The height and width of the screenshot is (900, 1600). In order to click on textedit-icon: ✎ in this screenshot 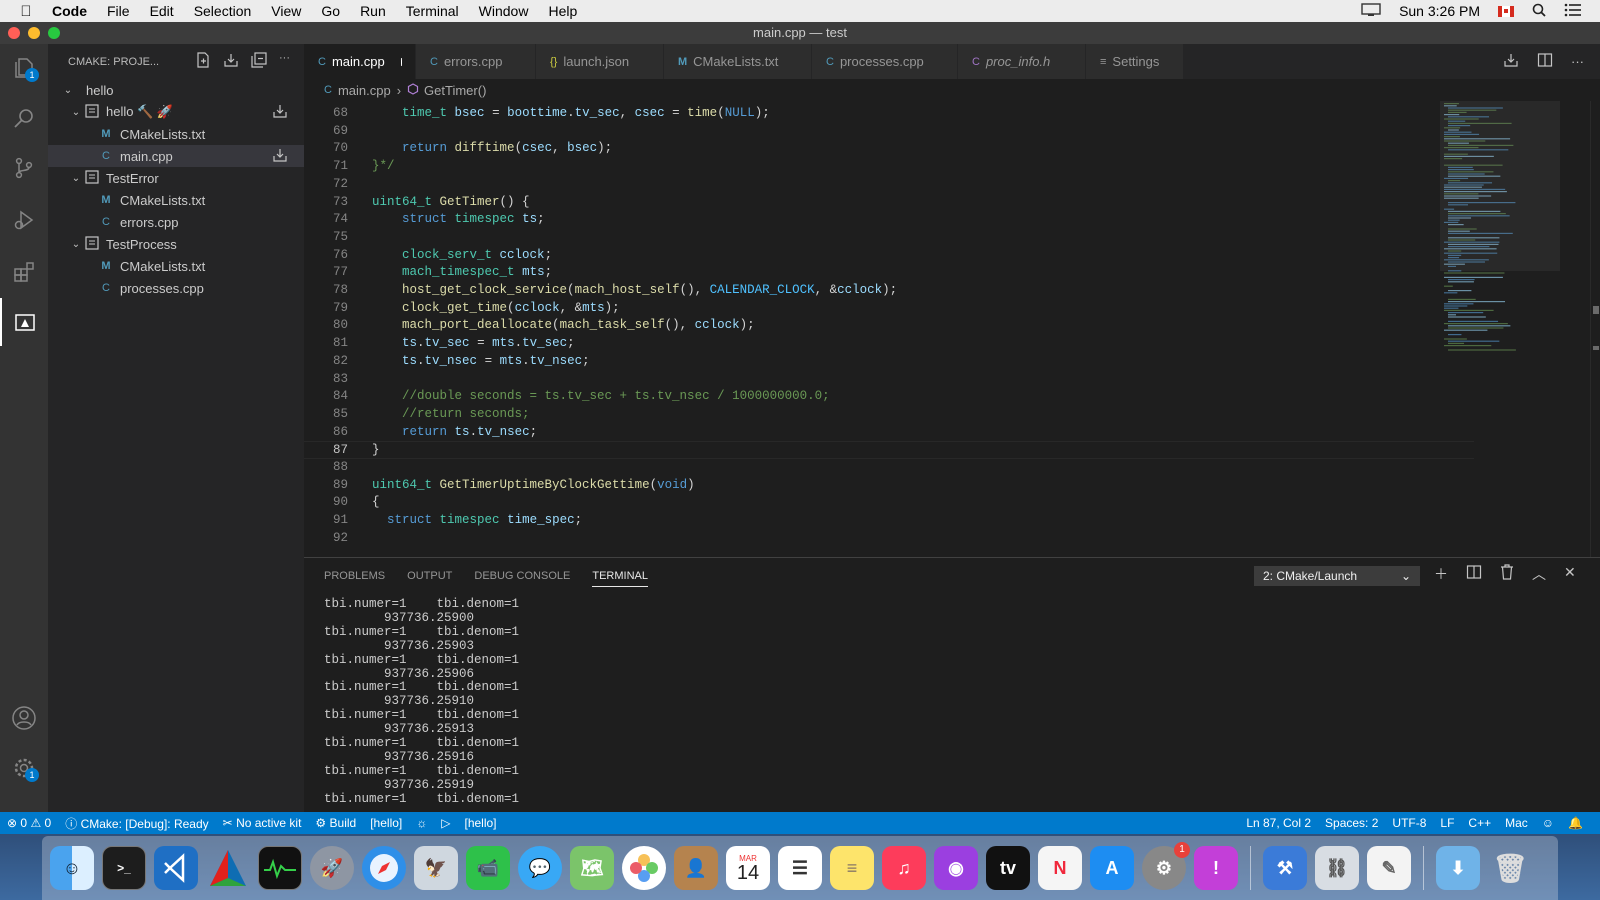, I will do `click(1389, 868)`.